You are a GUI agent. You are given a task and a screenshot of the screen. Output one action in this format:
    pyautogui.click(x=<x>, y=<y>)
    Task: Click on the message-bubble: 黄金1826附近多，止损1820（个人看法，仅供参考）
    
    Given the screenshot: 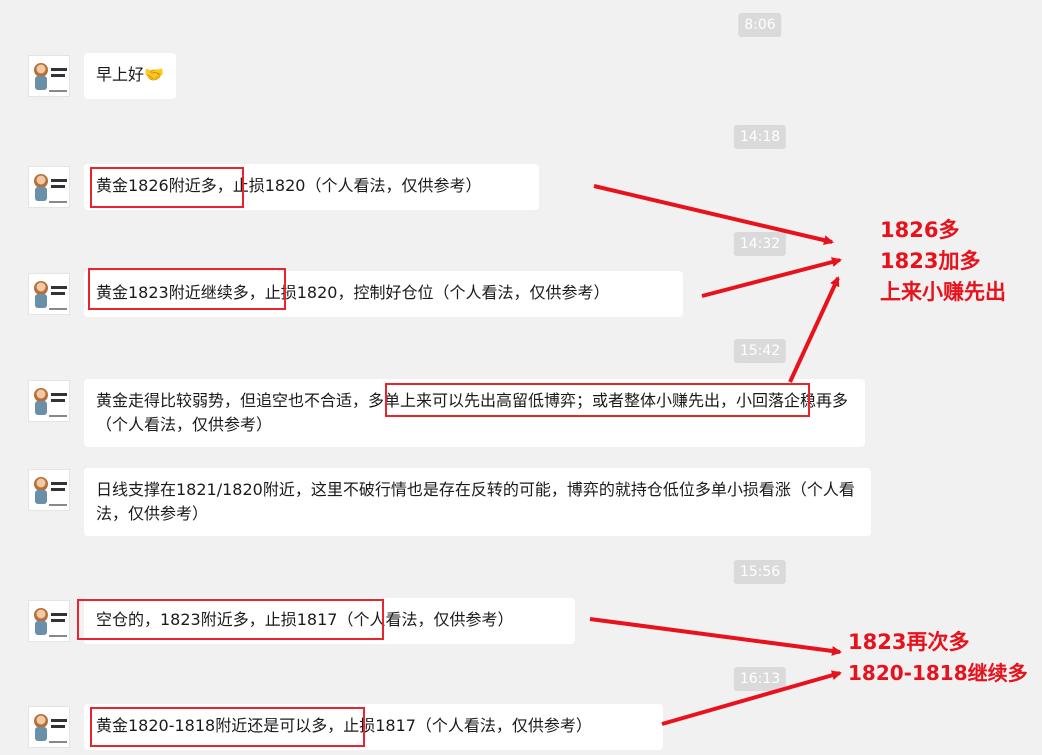 What is the action you would take?
    pyautogui.click(x=311, y=187)
    